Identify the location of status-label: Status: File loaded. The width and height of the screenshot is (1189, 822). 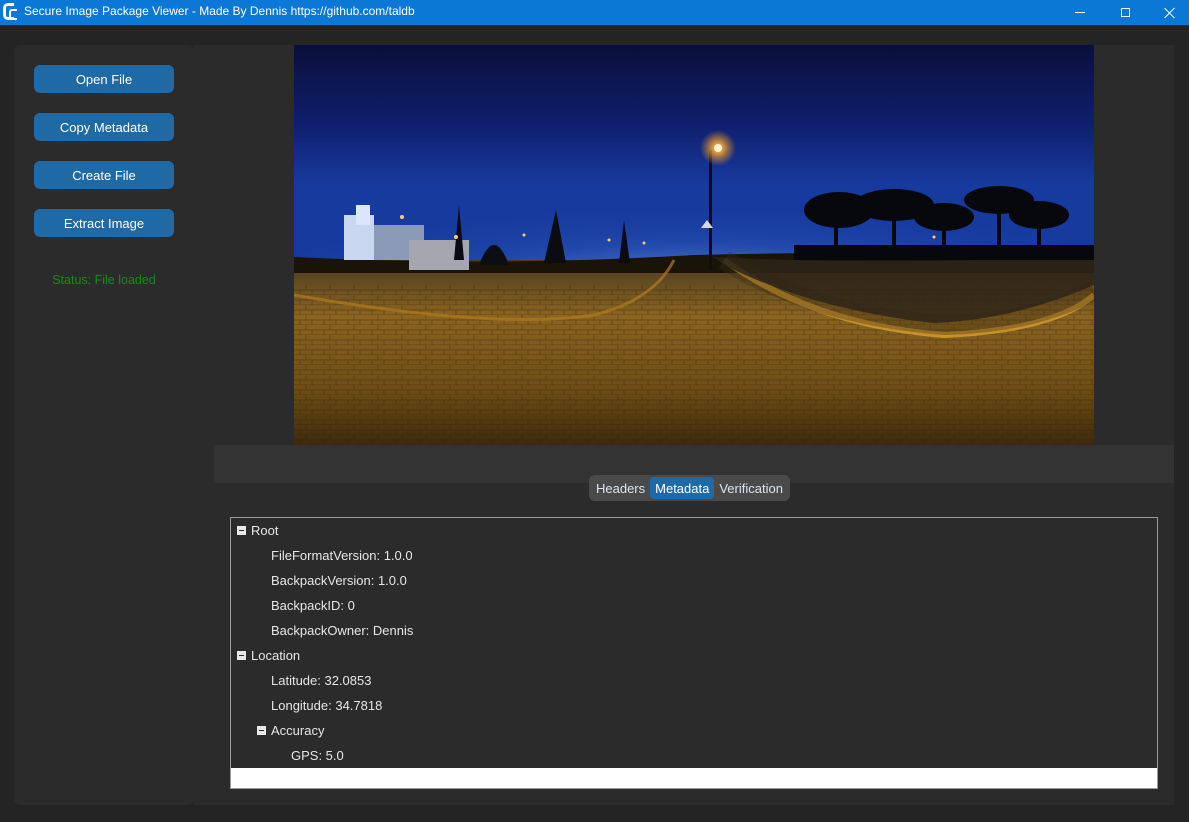
(104, 280).